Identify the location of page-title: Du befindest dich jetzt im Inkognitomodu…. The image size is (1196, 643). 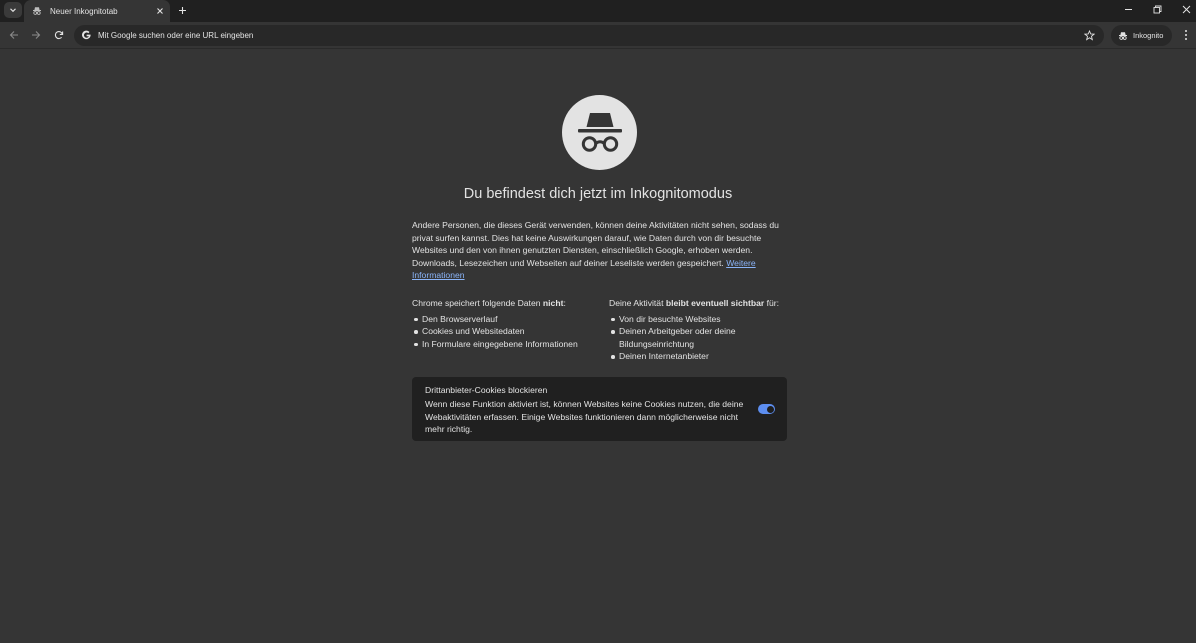
(598, 194).